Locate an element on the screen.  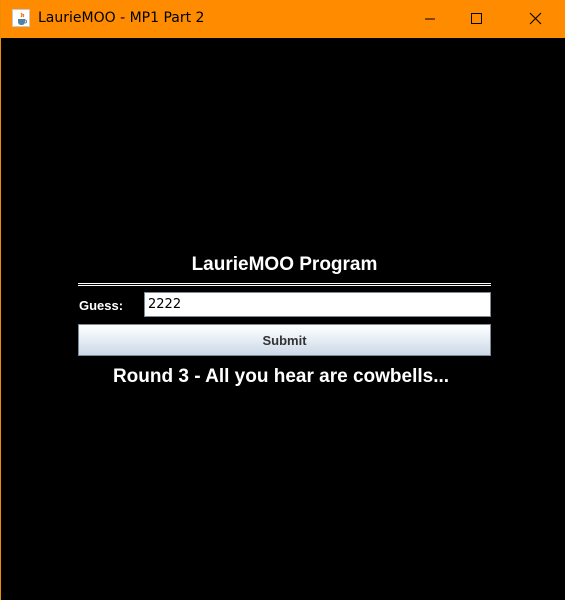
submit-button: Submit is located at coordinates (284, 340).